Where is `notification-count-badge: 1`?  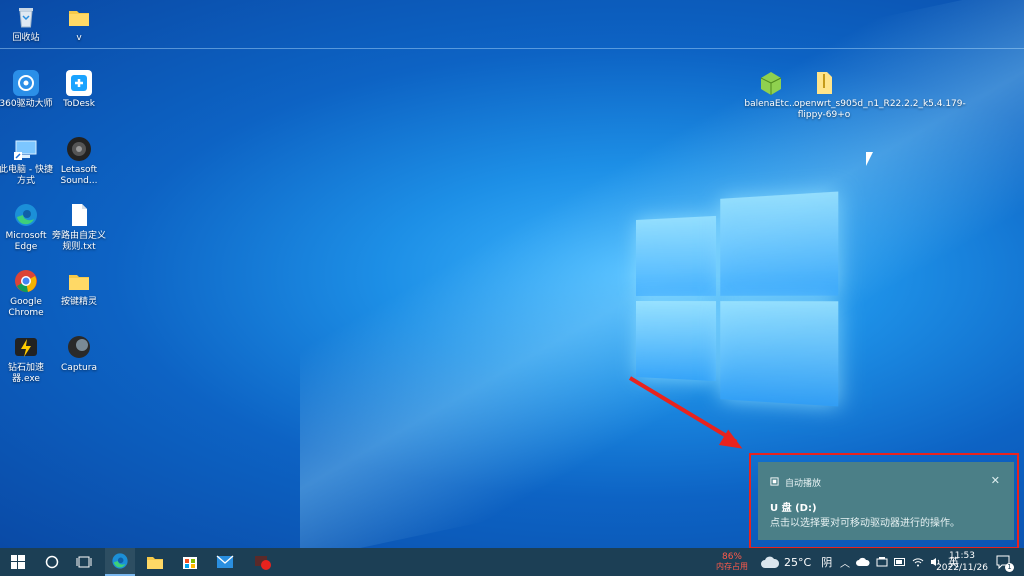 notification-count-badge: 1 is located at coordinates (1009, 567).